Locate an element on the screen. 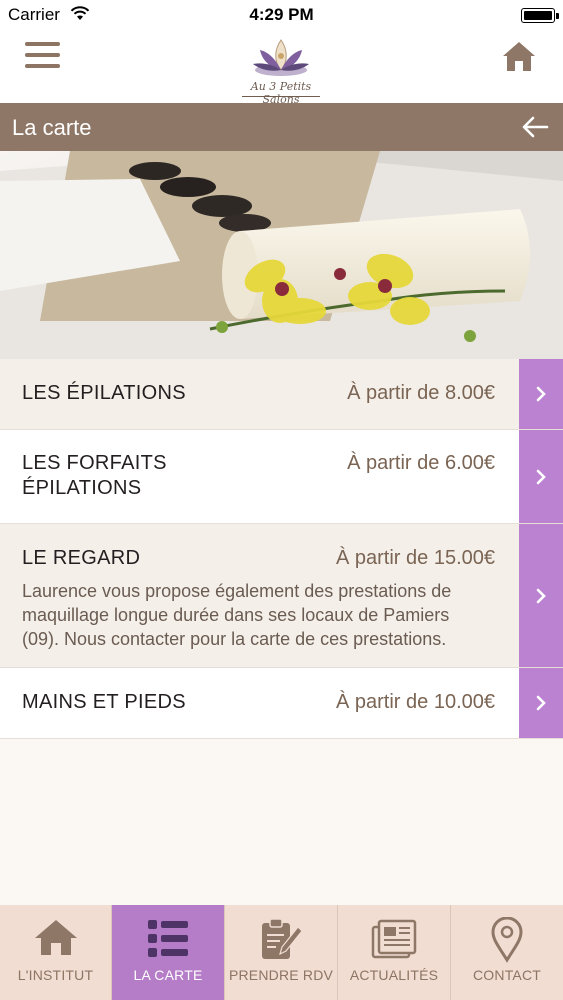 The height and width of the screenshot is (1000, 563). list-item-mains-pieds: MAINS ET PIEDS À partir de 10.00€ is located at coordinates (281, 703).